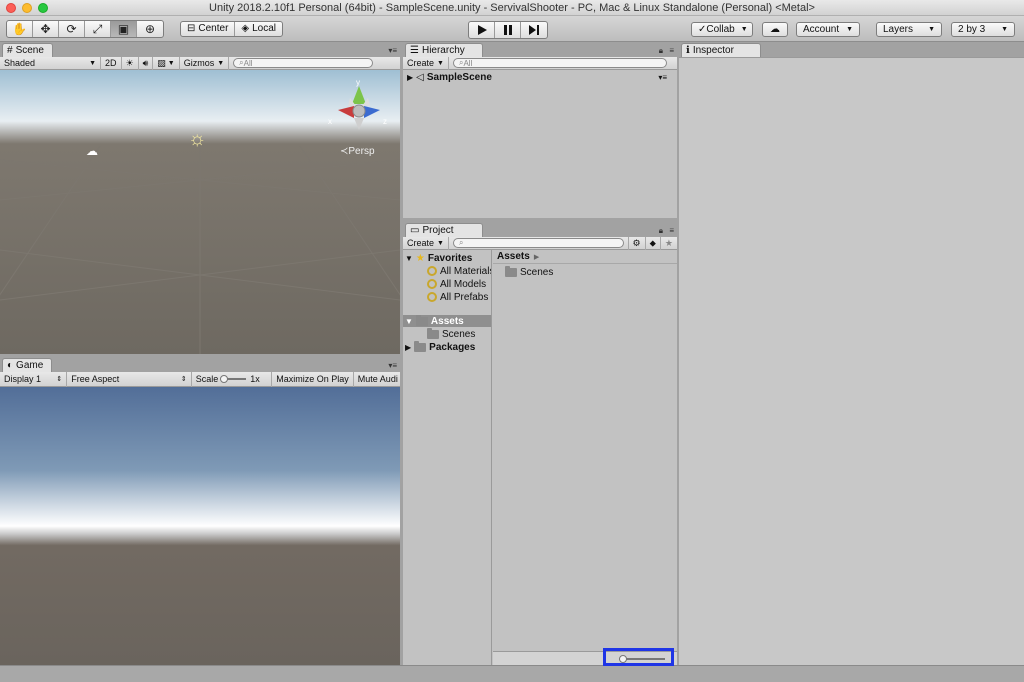 Image resolution: width=1024 pixels, height=682 pixels. What do you see at coordinates (303, 63) in the screenshot?
I see `scene-search-input: ⌕ All` at bounding box center [303, 63].